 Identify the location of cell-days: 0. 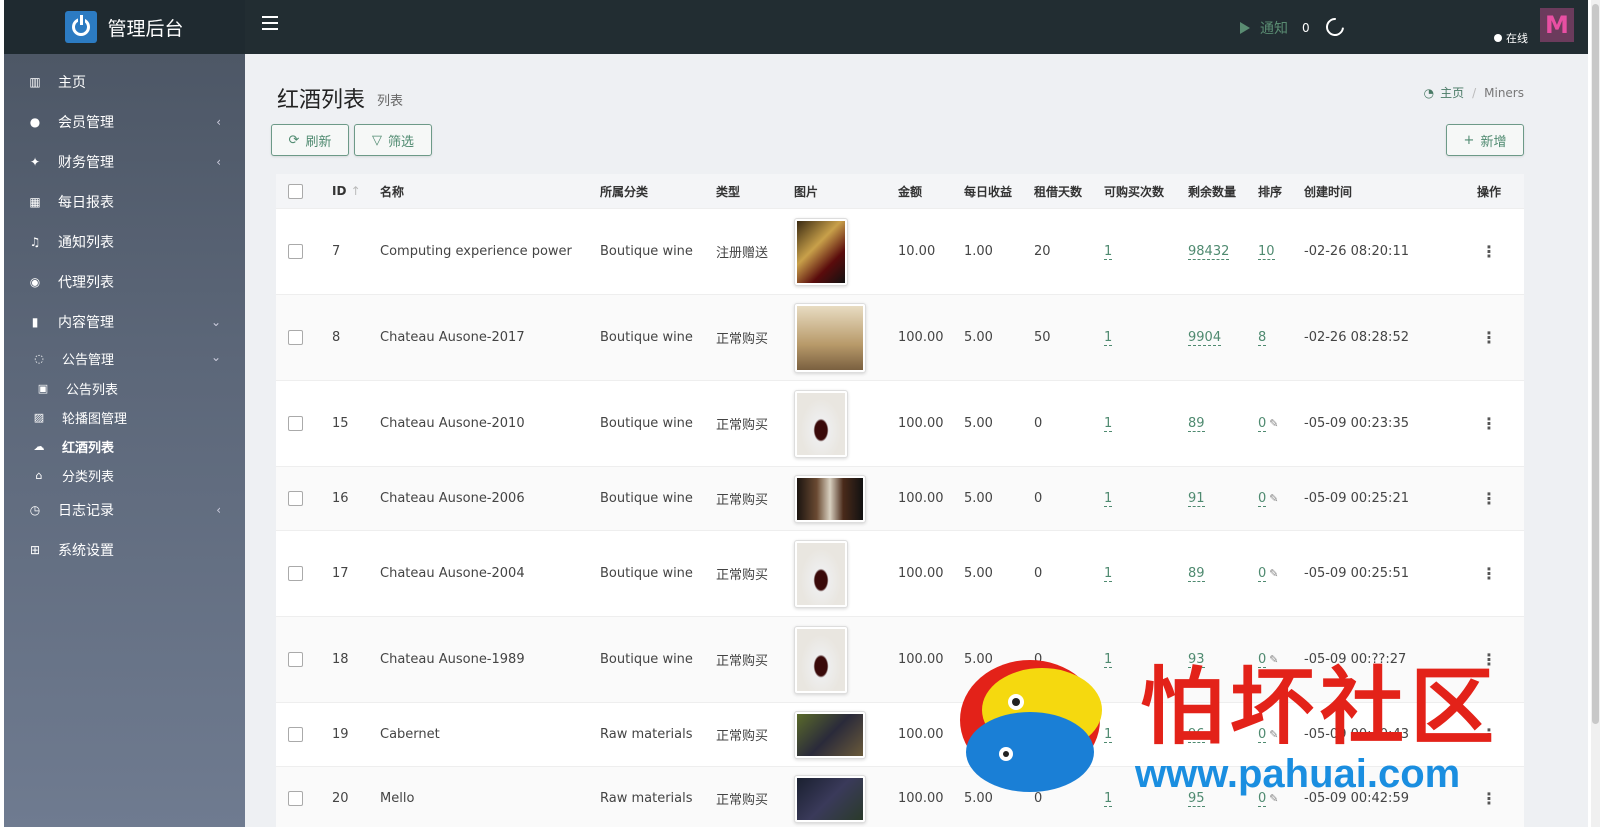
(1038, 659).